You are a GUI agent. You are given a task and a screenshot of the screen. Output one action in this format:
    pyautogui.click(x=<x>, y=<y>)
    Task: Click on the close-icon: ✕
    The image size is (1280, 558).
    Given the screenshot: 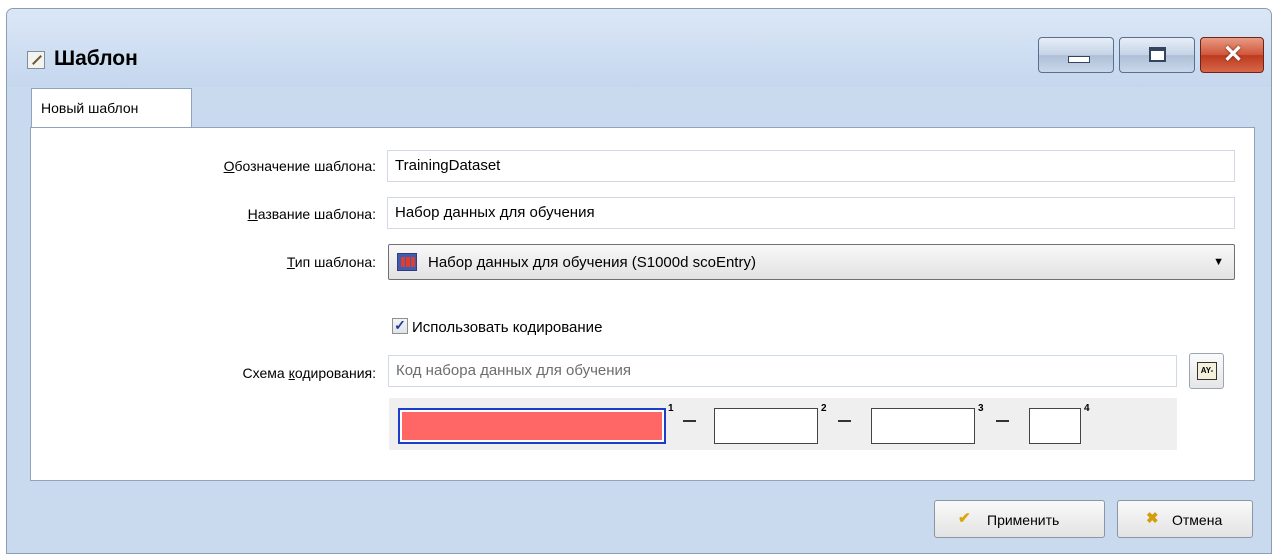 What is the action you would take?
    pyautogui.click(x=1233, y=54)
    